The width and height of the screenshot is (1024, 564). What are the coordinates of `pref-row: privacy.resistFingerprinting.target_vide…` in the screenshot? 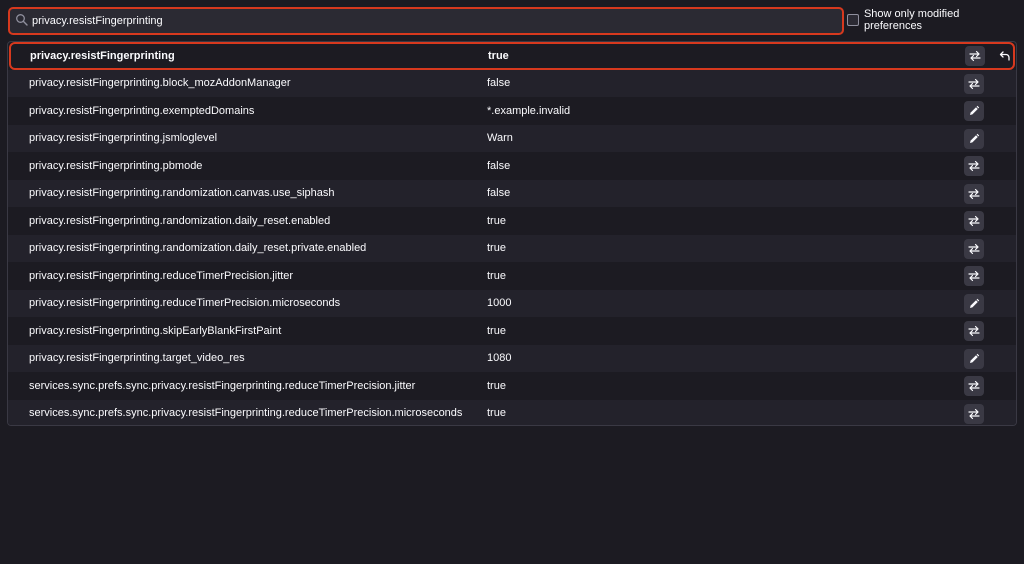 It's located at (512, 358).